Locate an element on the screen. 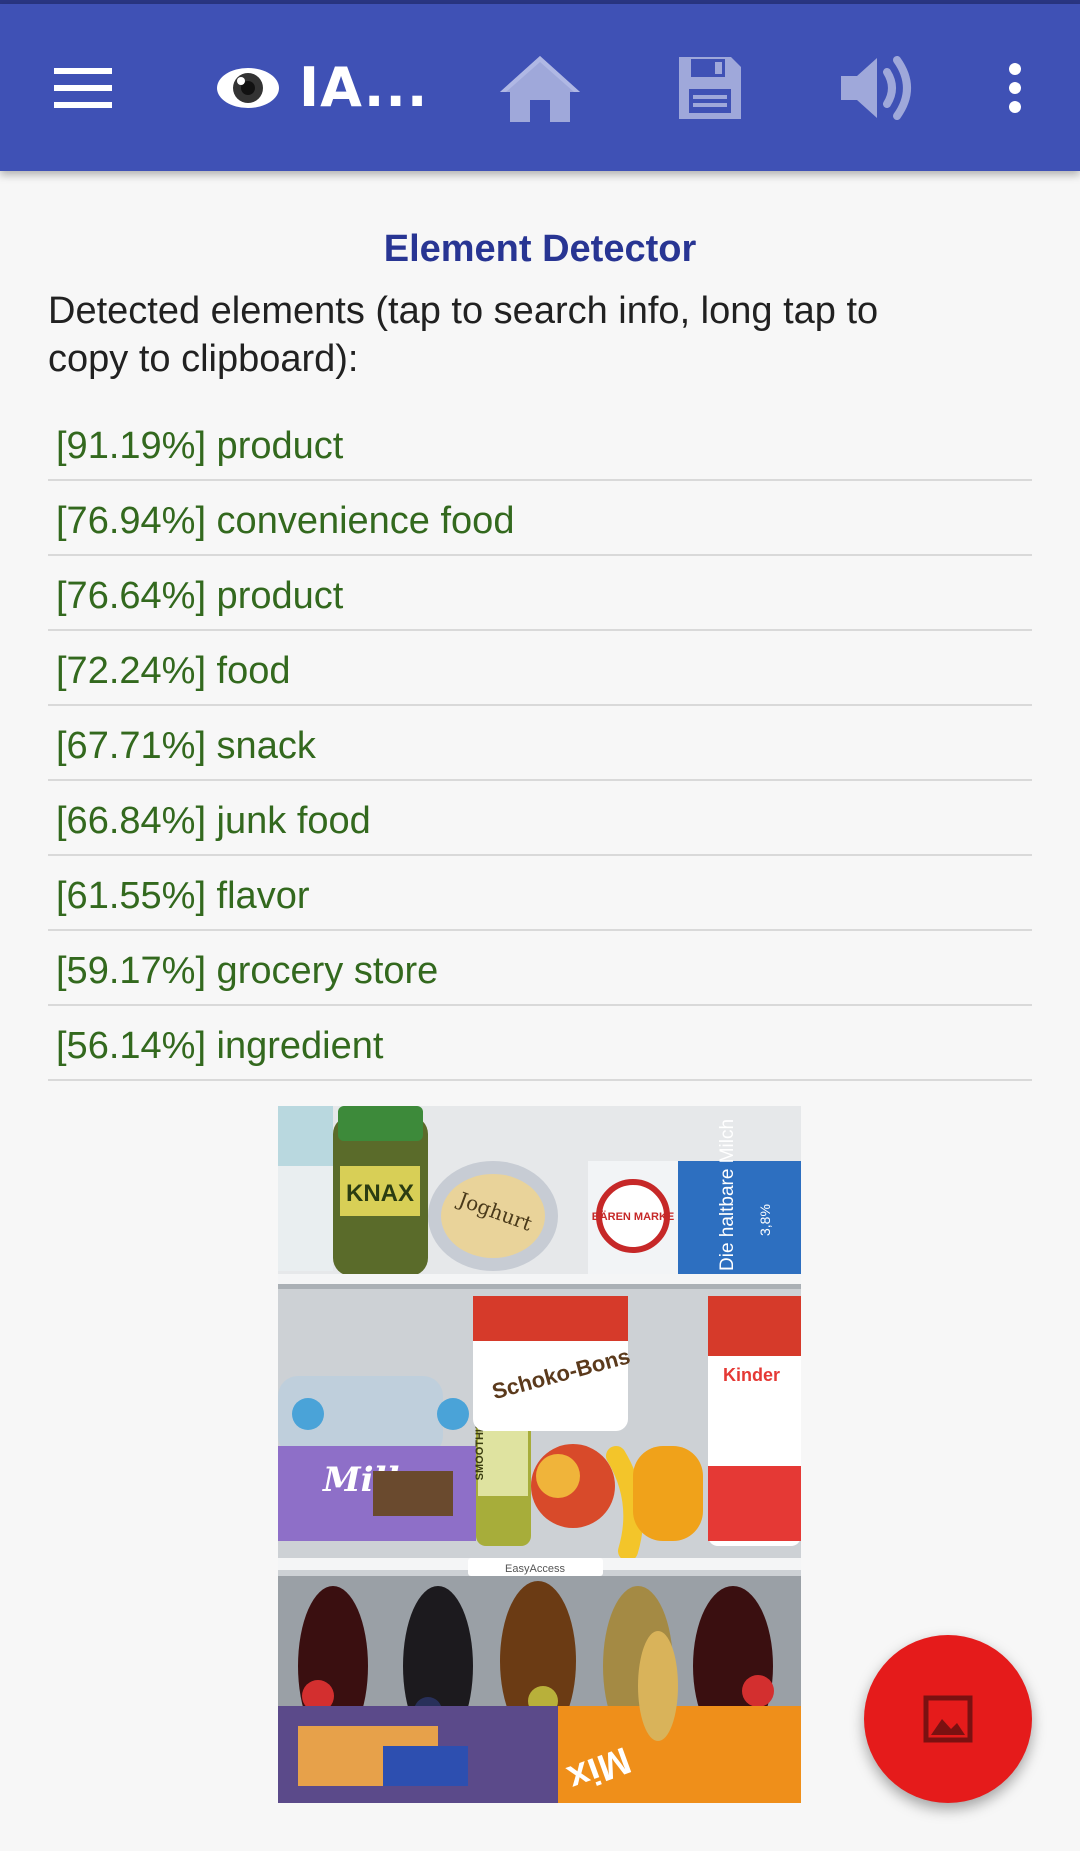 The image size is (1080, 1851). photo-label-milch-fat: 3,8% is located at coordinates (765, 1220).